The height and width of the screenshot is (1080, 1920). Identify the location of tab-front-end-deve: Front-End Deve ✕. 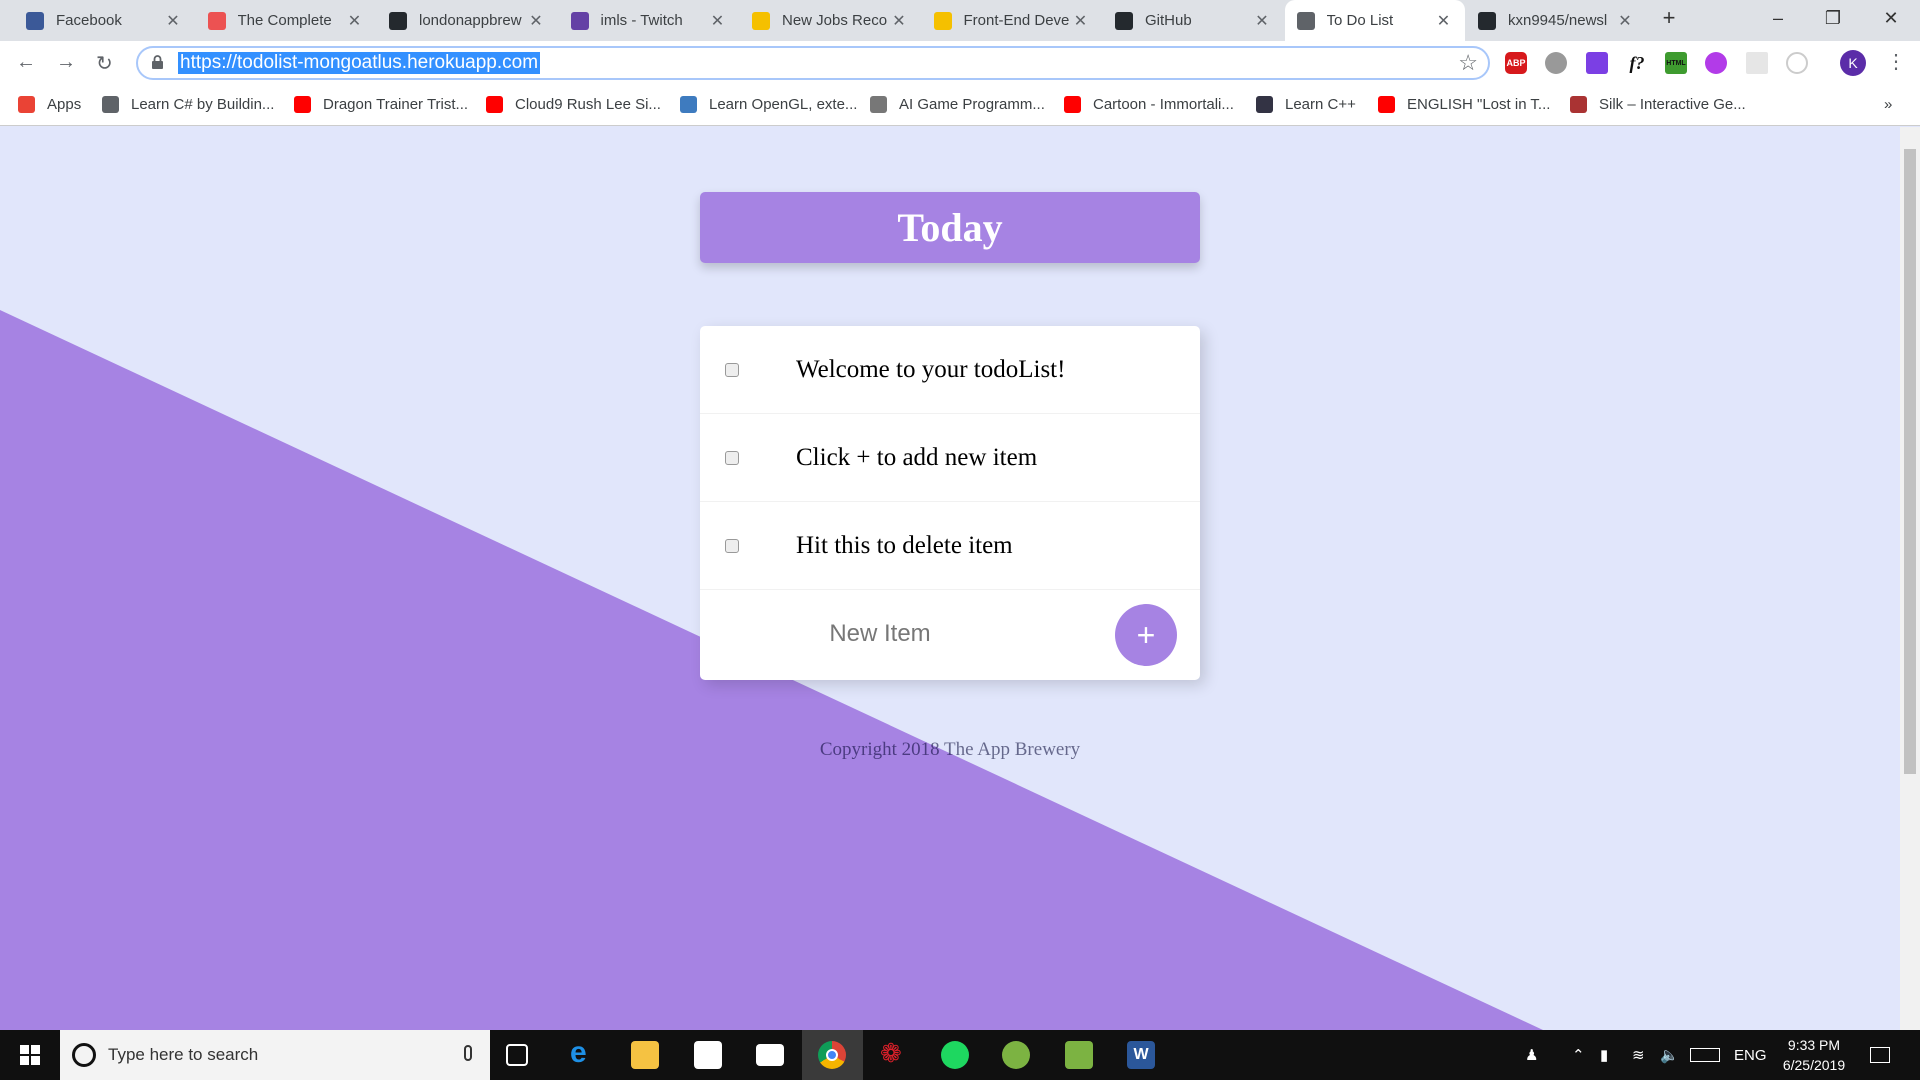
(1012, 20).